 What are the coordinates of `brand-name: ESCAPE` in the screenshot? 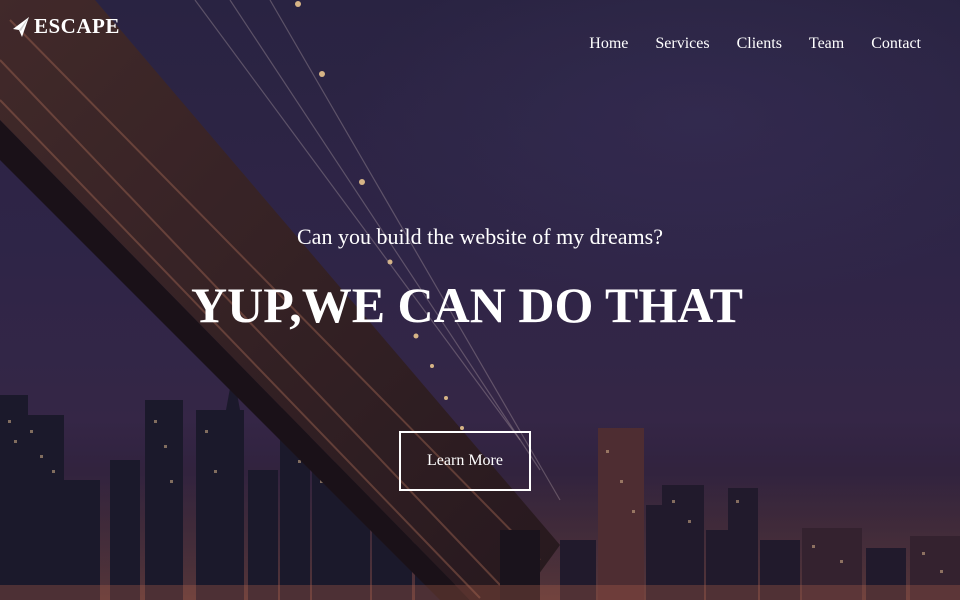 It's located at (77, 26).